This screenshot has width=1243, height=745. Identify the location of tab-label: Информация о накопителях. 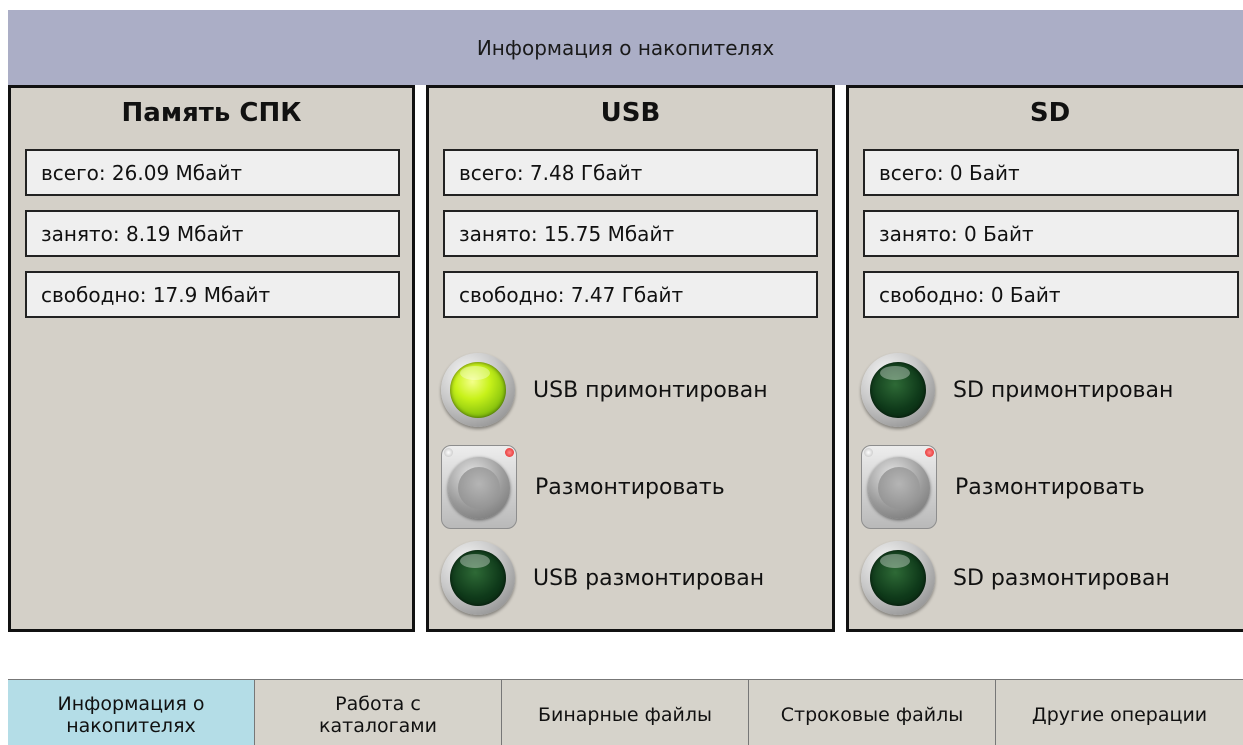
(131, 714).